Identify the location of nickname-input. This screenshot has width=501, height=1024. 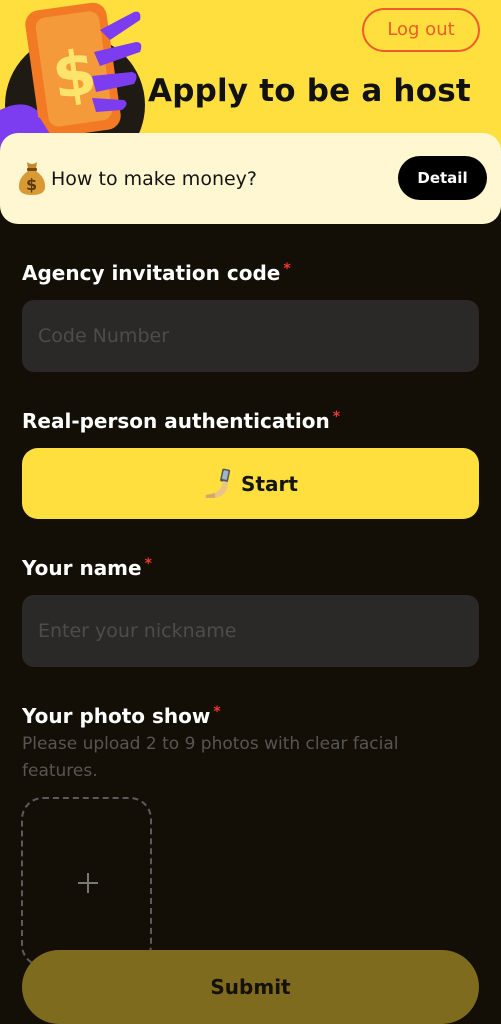
(250, 631).